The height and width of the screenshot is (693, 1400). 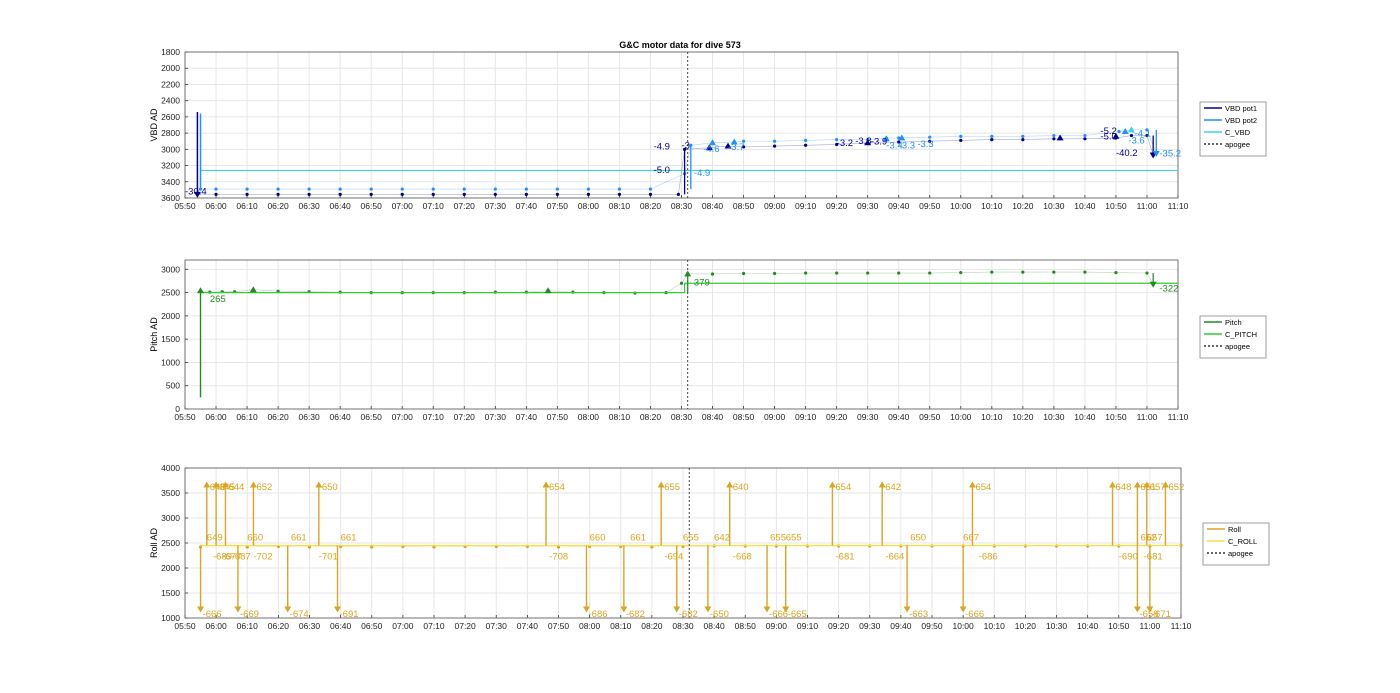 I want to click on roll-annotation: 657, so click(x=1155, y=538).